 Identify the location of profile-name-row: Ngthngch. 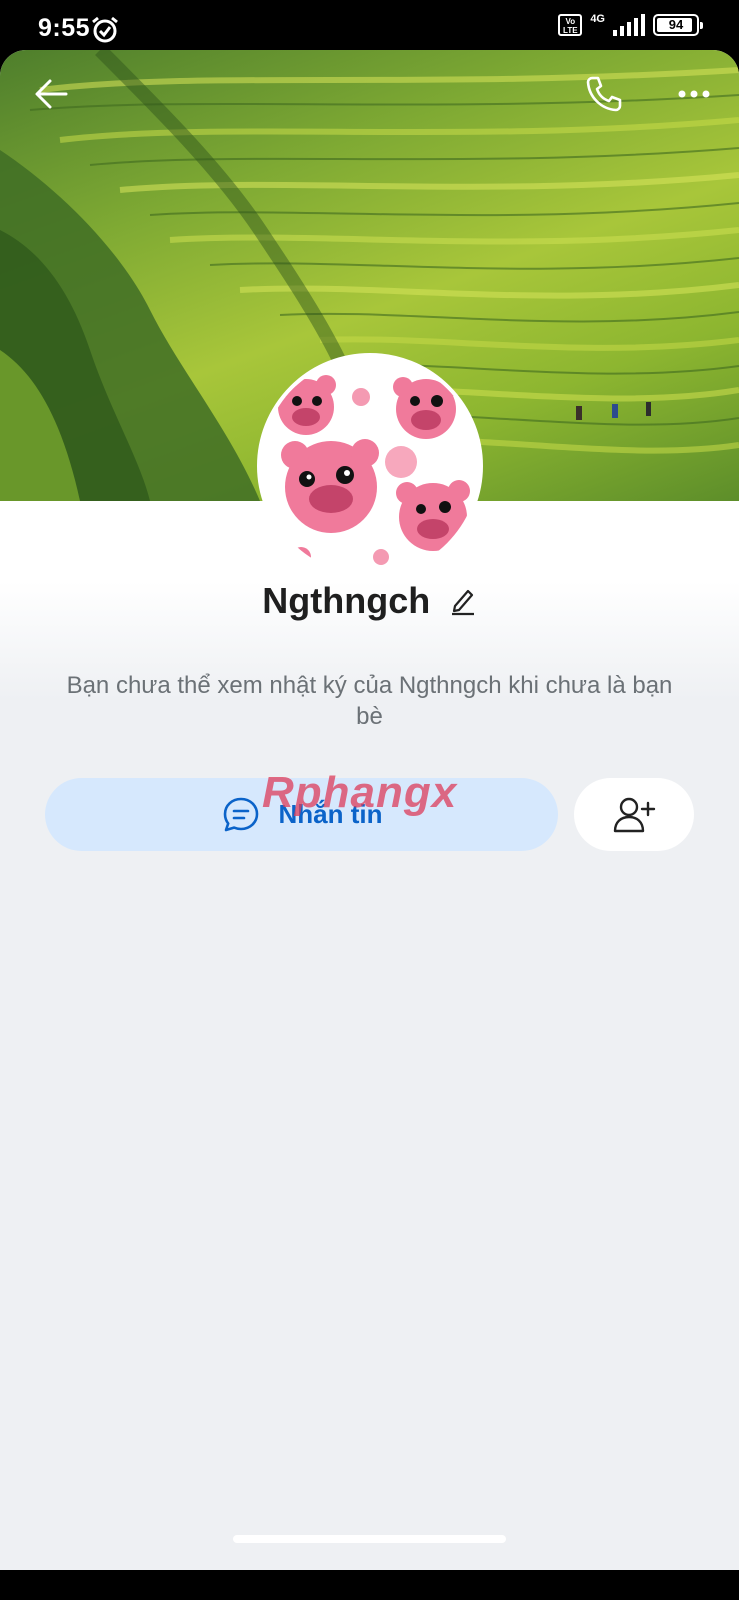
(369, 601).